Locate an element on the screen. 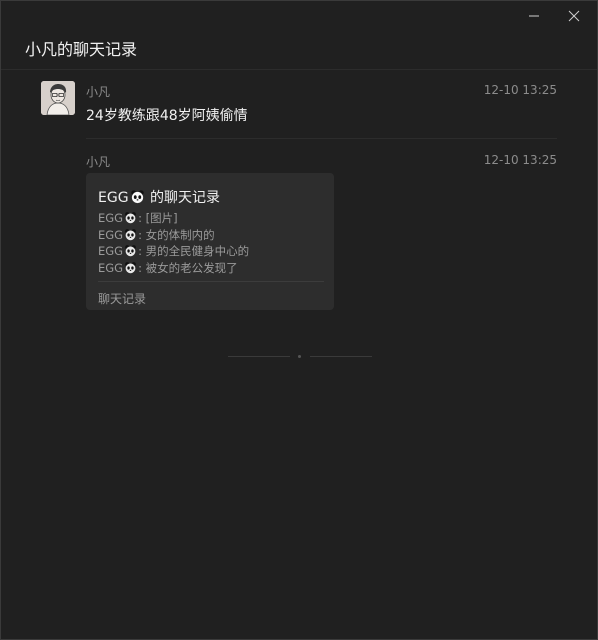 This screenshot has width=598, height=640. card-preview-line: EGG : 被女的老公发现了 is located at coordinates (173, 268).